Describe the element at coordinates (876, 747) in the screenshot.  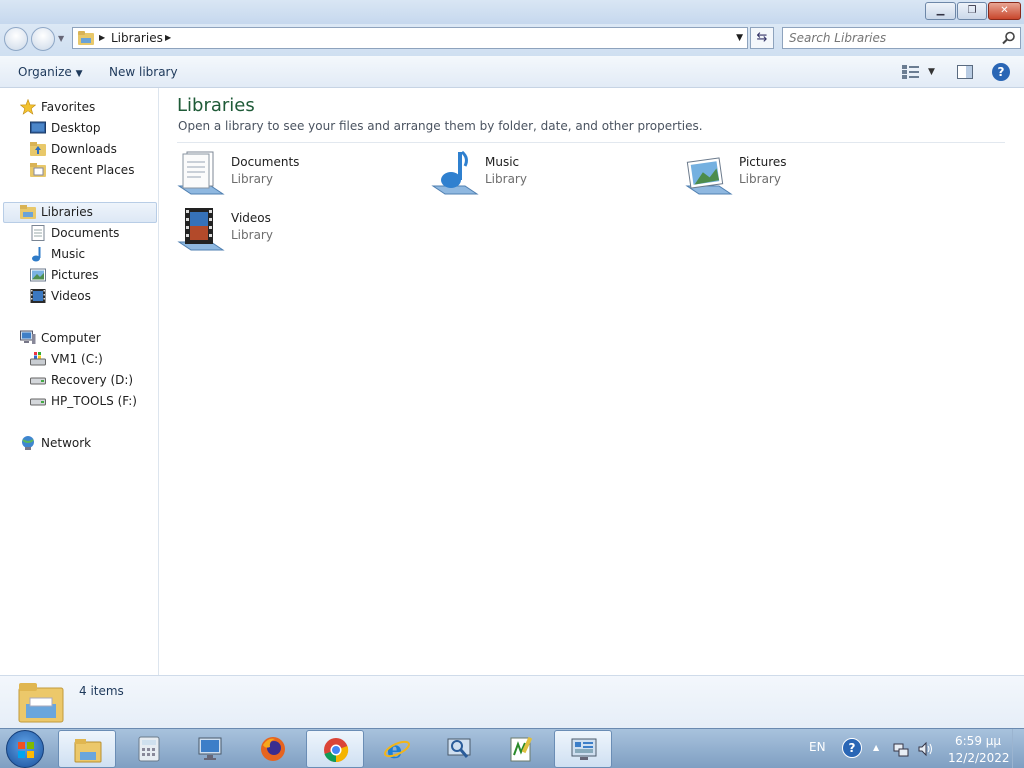
I see `show-hidden-icons-icon: ▲` at that location.